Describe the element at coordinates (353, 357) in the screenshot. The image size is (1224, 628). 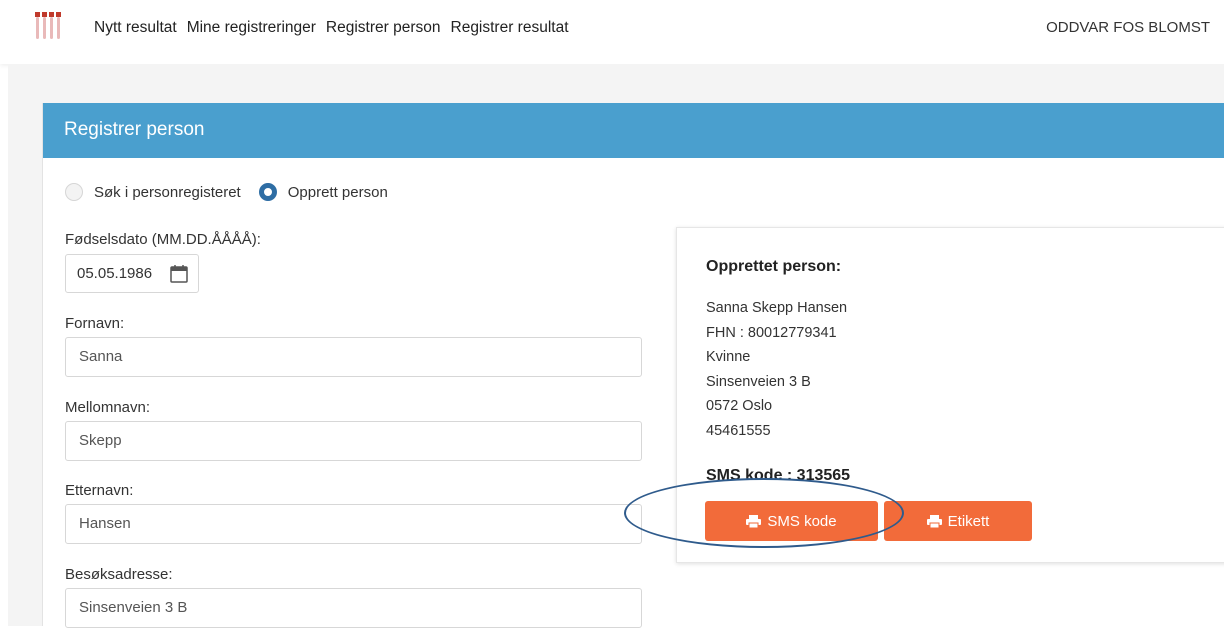
I see `firstname-input: Sanna` at that location.